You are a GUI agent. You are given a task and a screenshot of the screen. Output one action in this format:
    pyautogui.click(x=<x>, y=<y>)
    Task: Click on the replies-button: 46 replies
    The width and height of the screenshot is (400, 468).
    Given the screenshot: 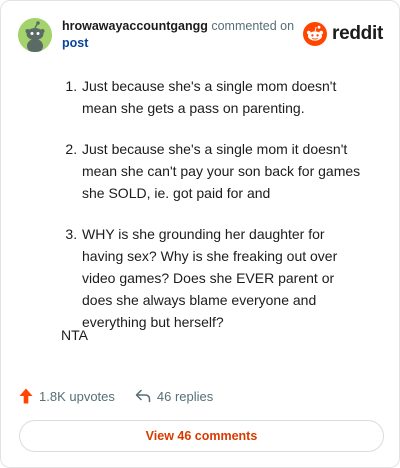 What is the action you would take?
    pyautogui.click(x=174, y=396)
    